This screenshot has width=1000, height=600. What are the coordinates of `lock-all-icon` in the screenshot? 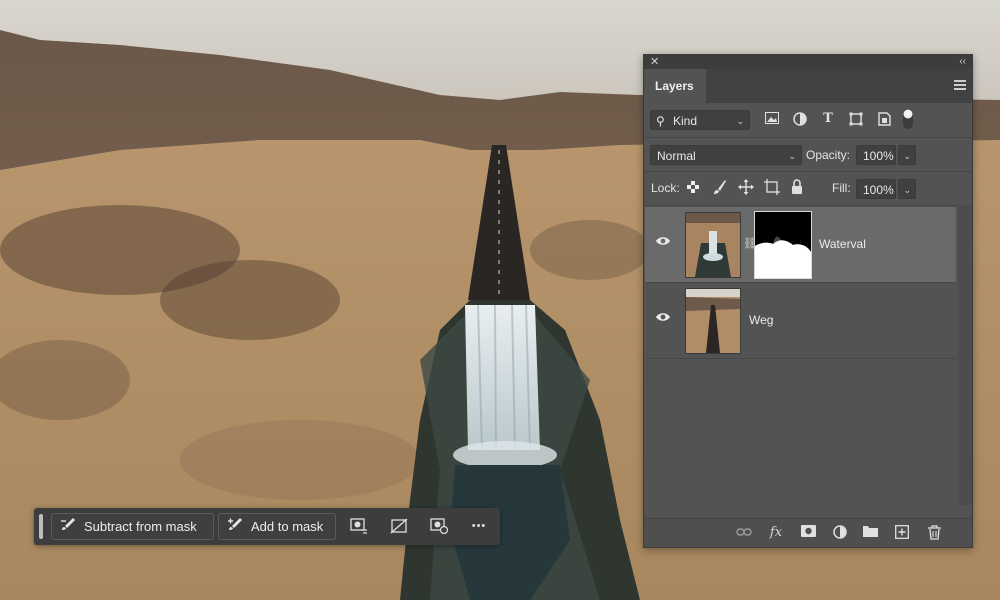 It's located at (797, 188).